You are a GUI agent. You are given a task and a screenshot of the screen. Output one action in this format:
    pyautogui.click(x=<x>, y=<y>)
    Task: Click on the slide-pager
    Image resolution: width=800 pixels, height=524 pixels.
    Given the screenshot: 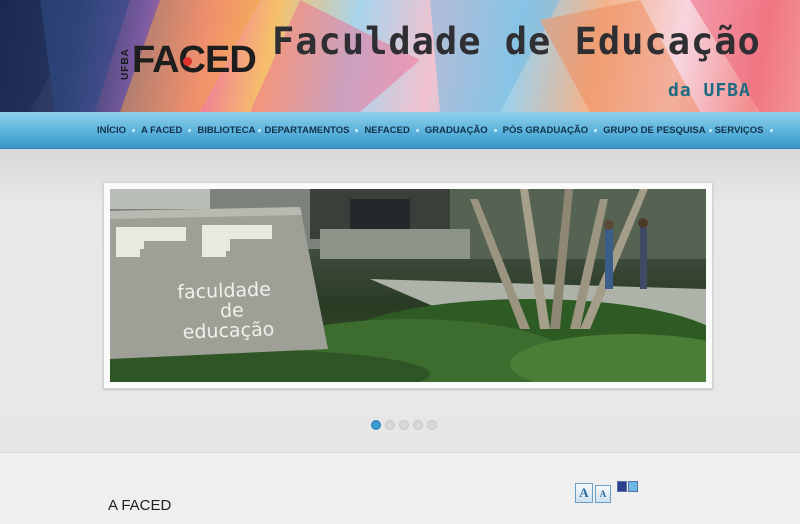 What is the action you would take?
    pyautogui.click(x=404, y=425)
    